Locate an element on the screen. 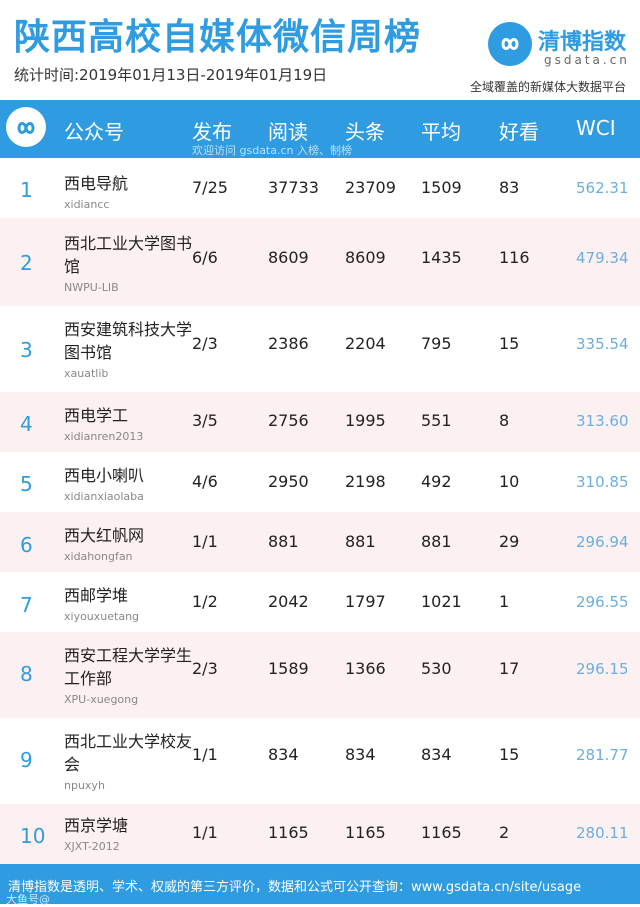  headline-cell: 1995 is located at coordinates (365, 420).